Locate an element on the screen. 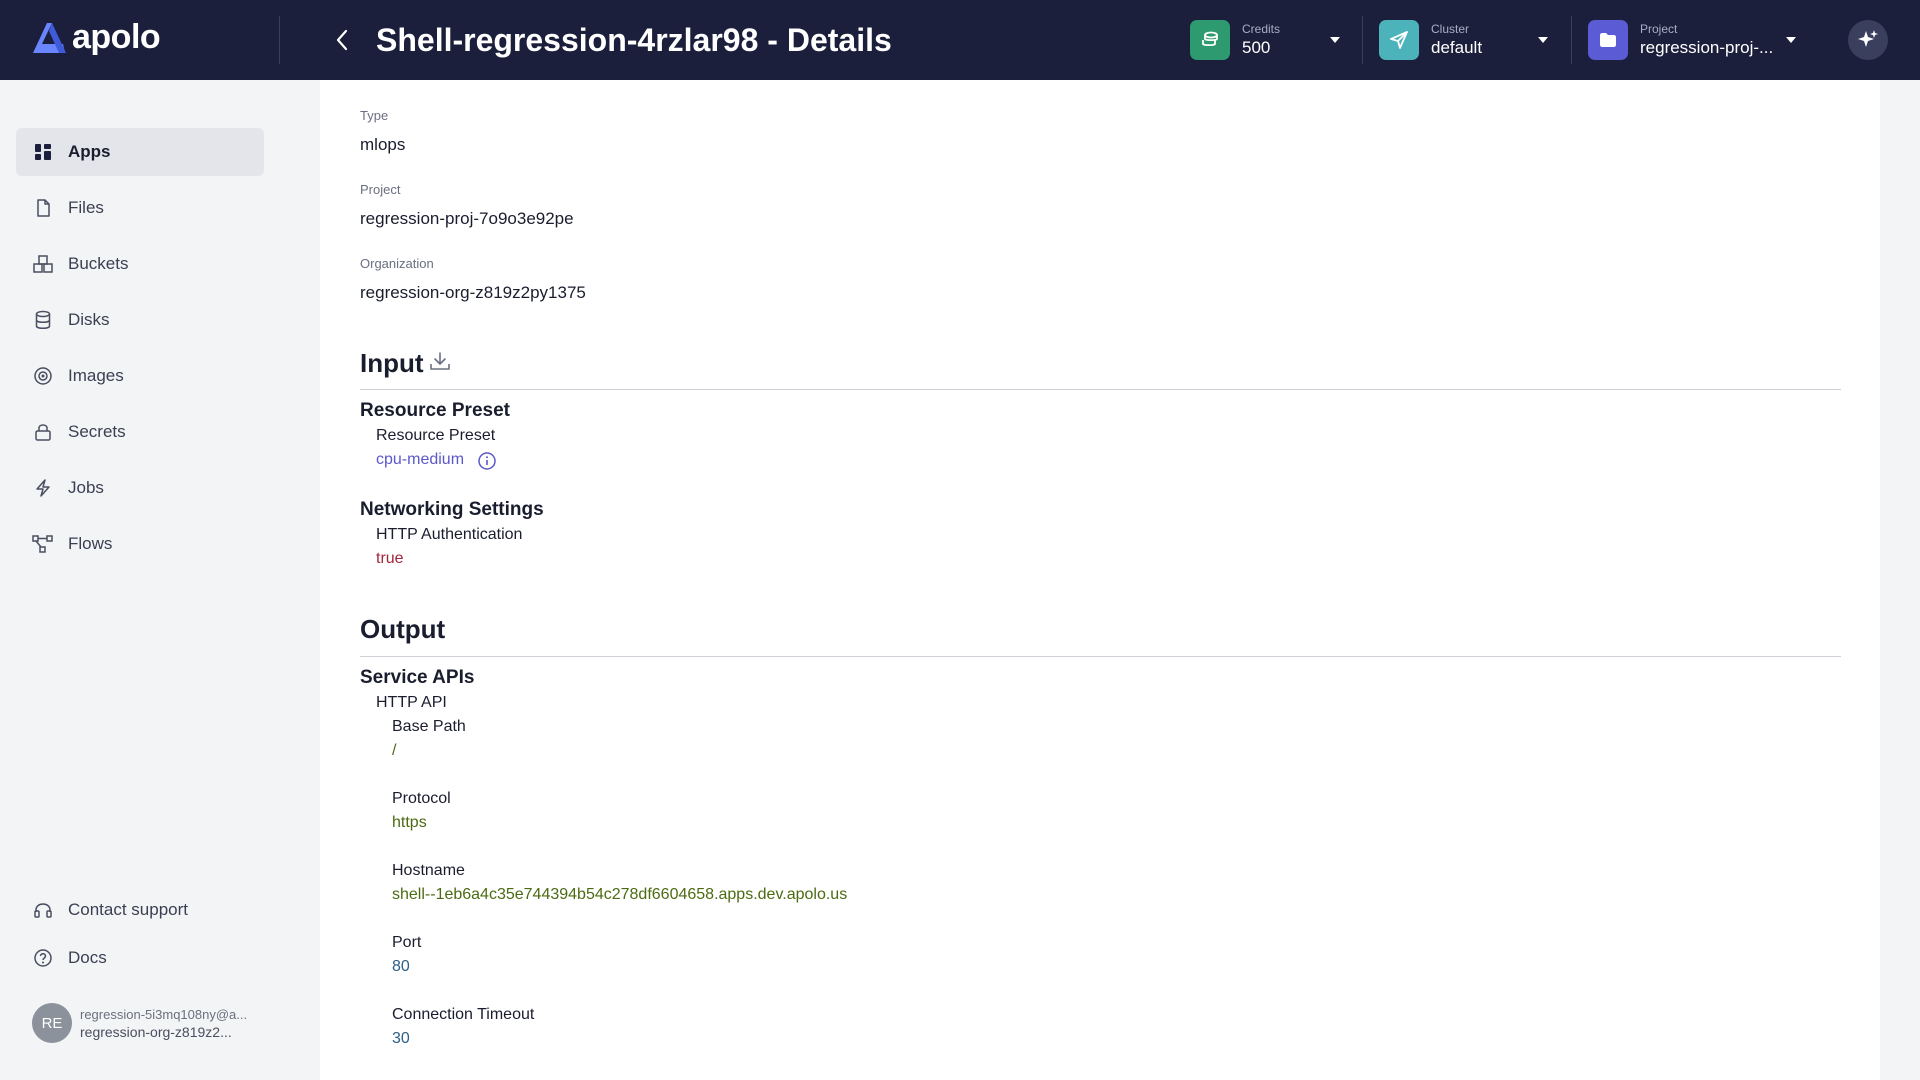 The height and width of the screenshot is (1080, 1920). flow-icon is located at coordinates (43, 544).